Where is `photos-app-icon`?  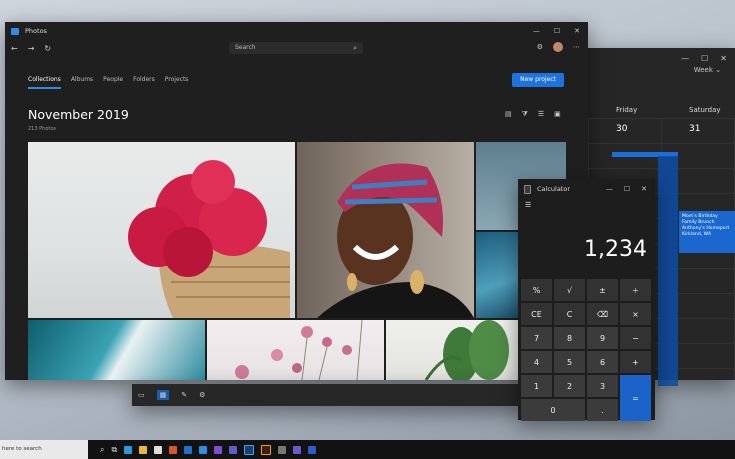
photos-app-icon is located at coordinates (15, 31).